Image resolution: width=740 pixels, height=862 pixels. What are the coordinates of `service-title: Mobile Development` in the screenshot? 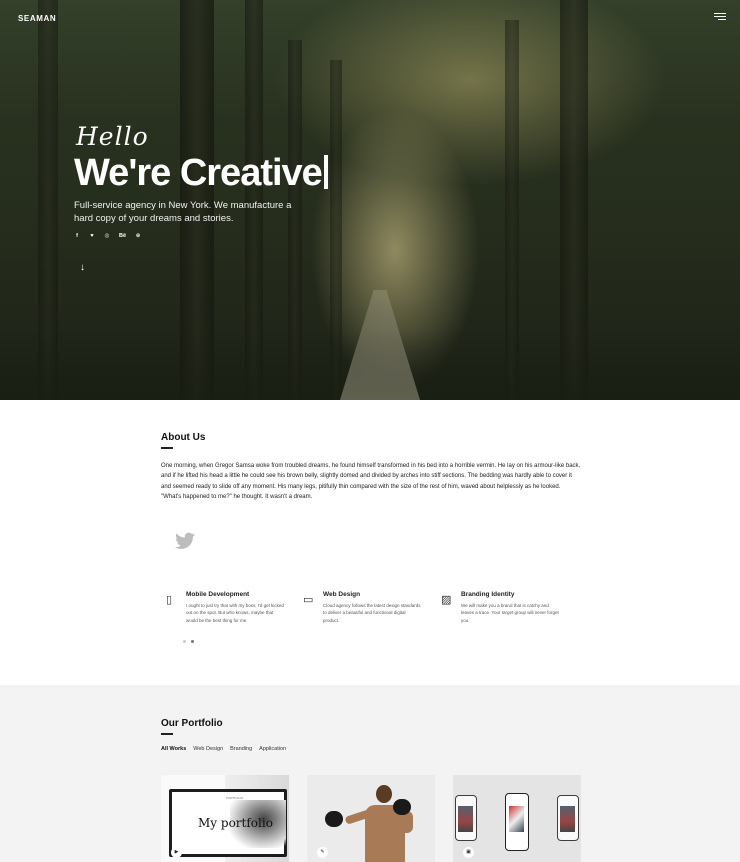 It's located at (218, 594).